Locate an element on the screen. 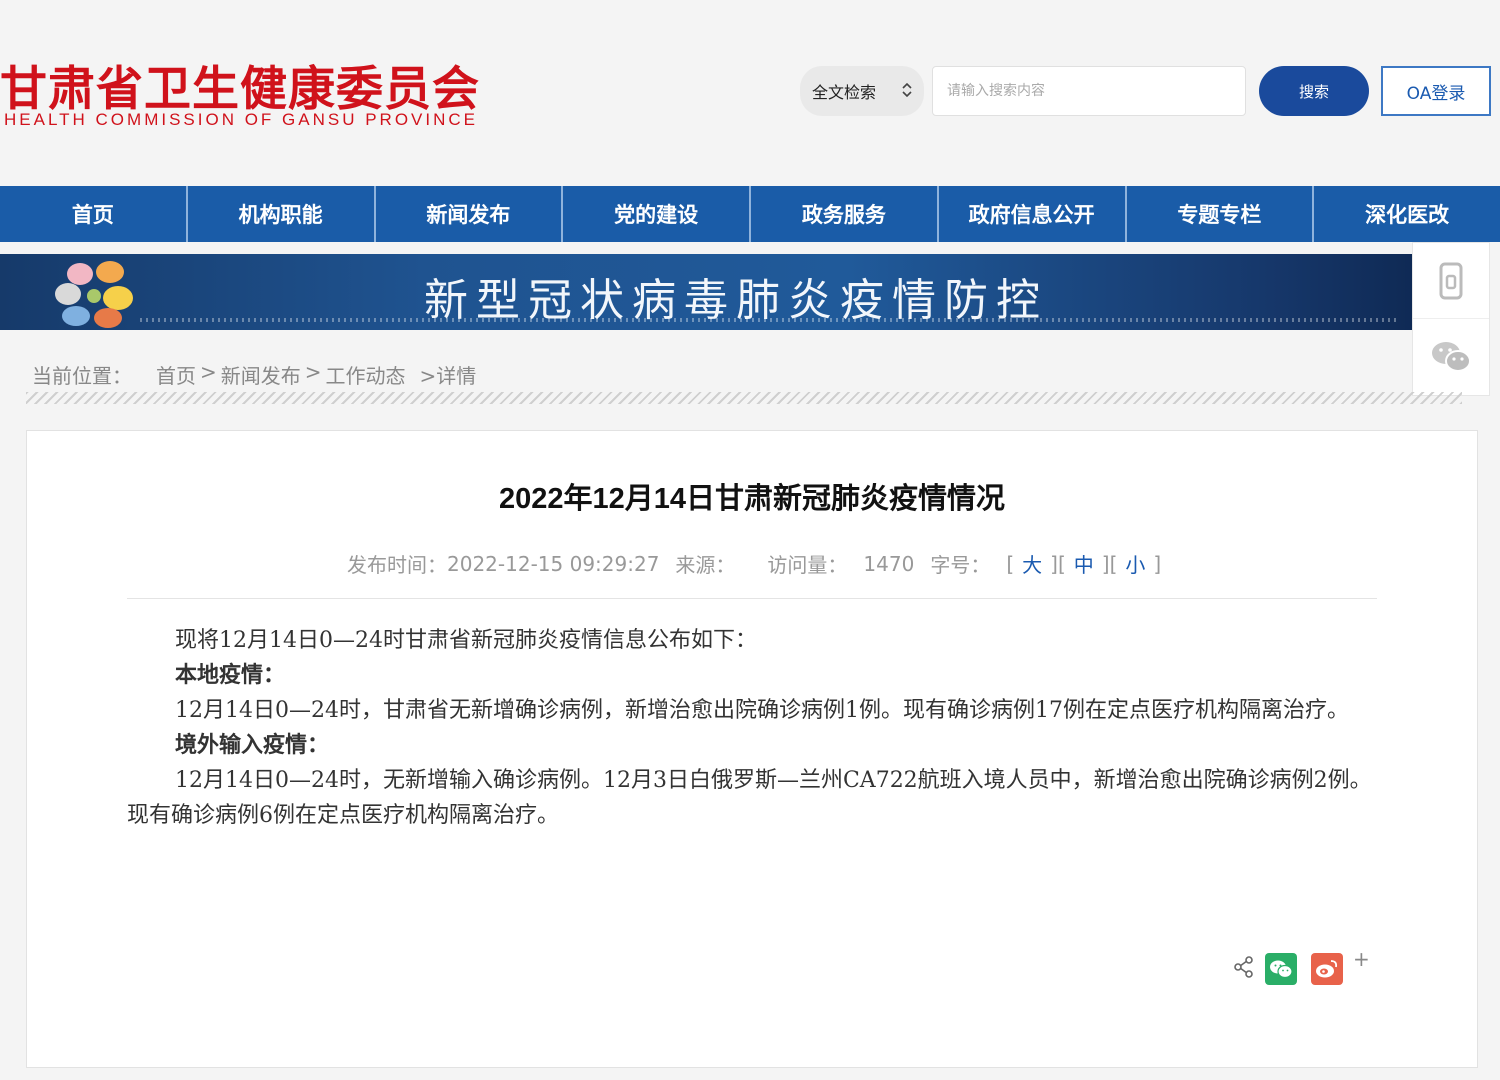 The image size is (1500, 1080). share-bar: + is located at coordinates (1301, 966).